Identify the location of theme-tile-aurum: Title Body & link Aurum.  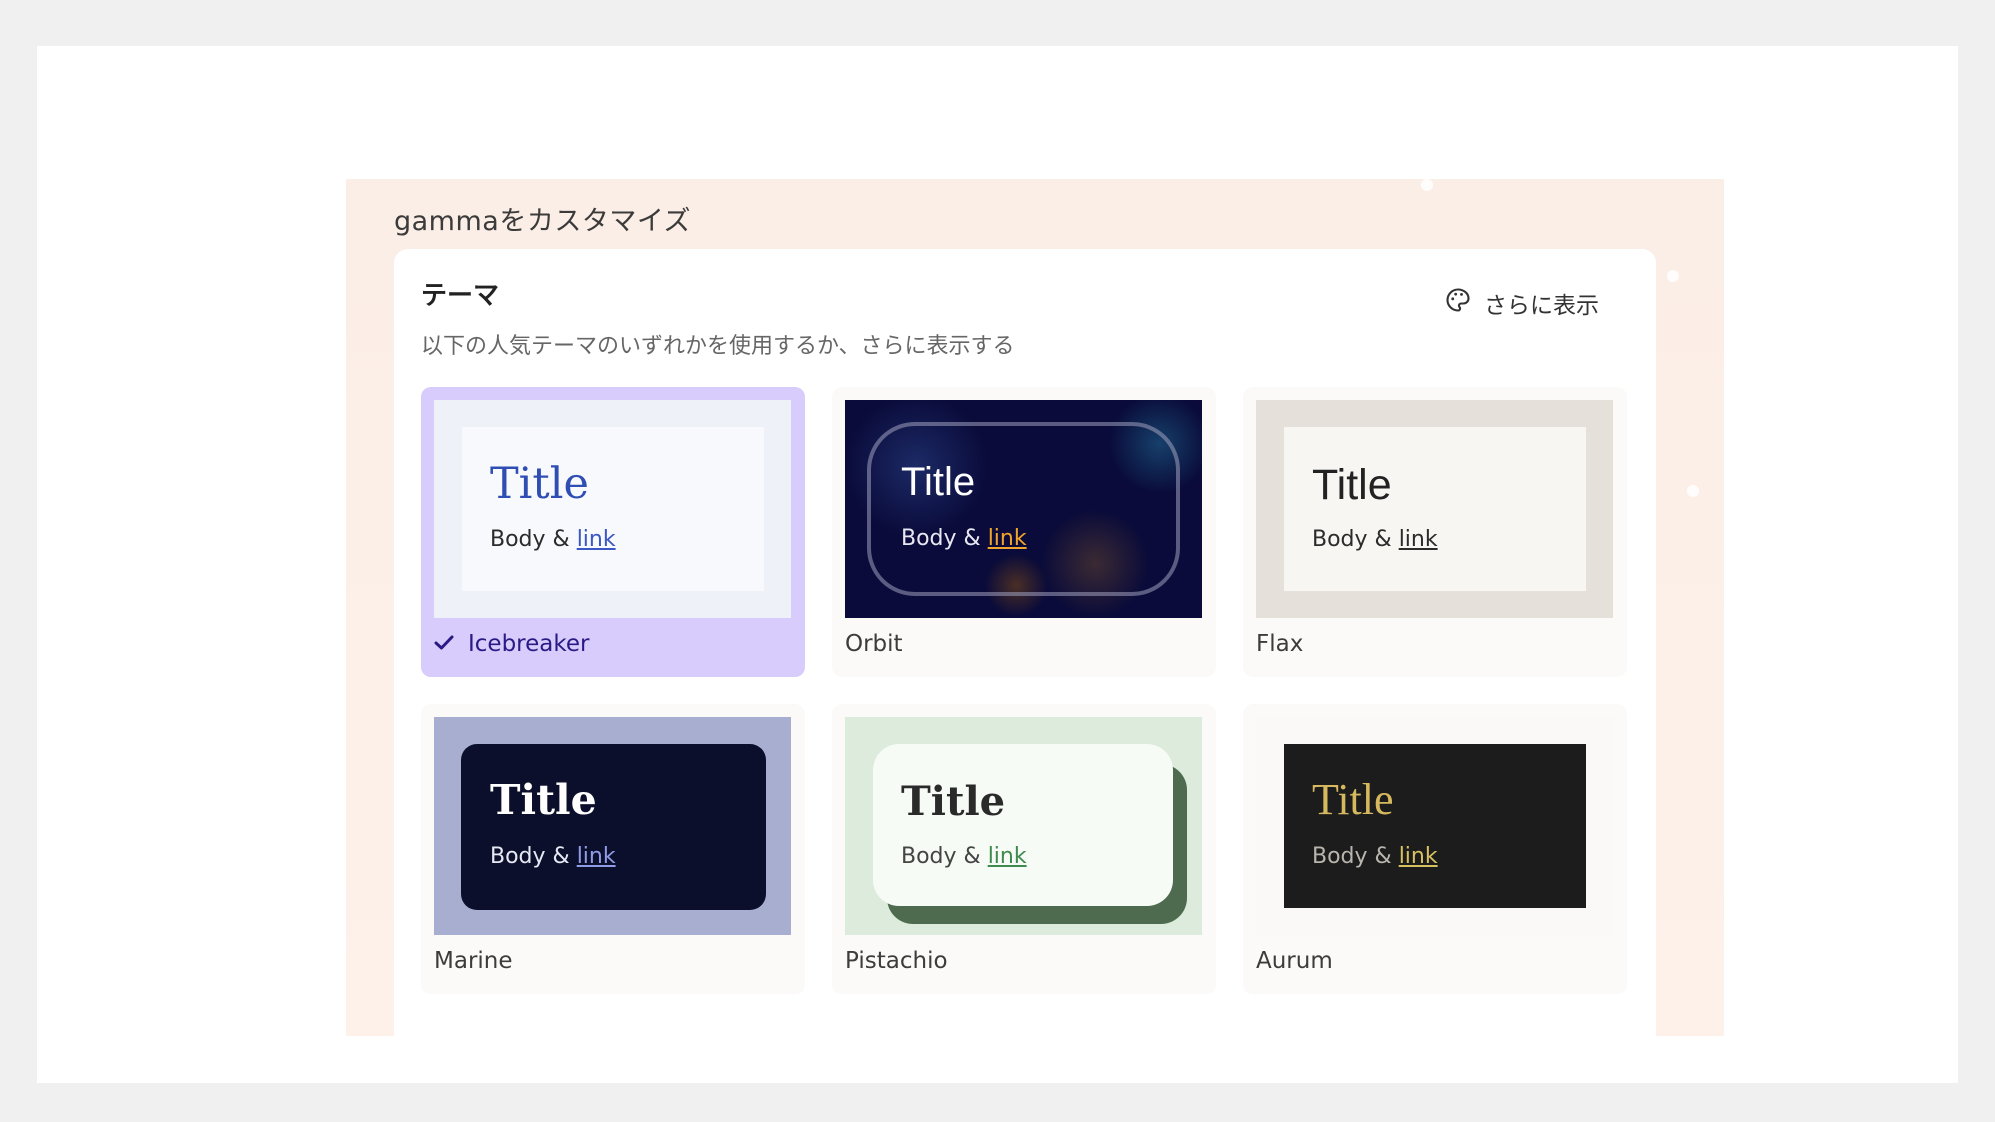
(1435, 849).